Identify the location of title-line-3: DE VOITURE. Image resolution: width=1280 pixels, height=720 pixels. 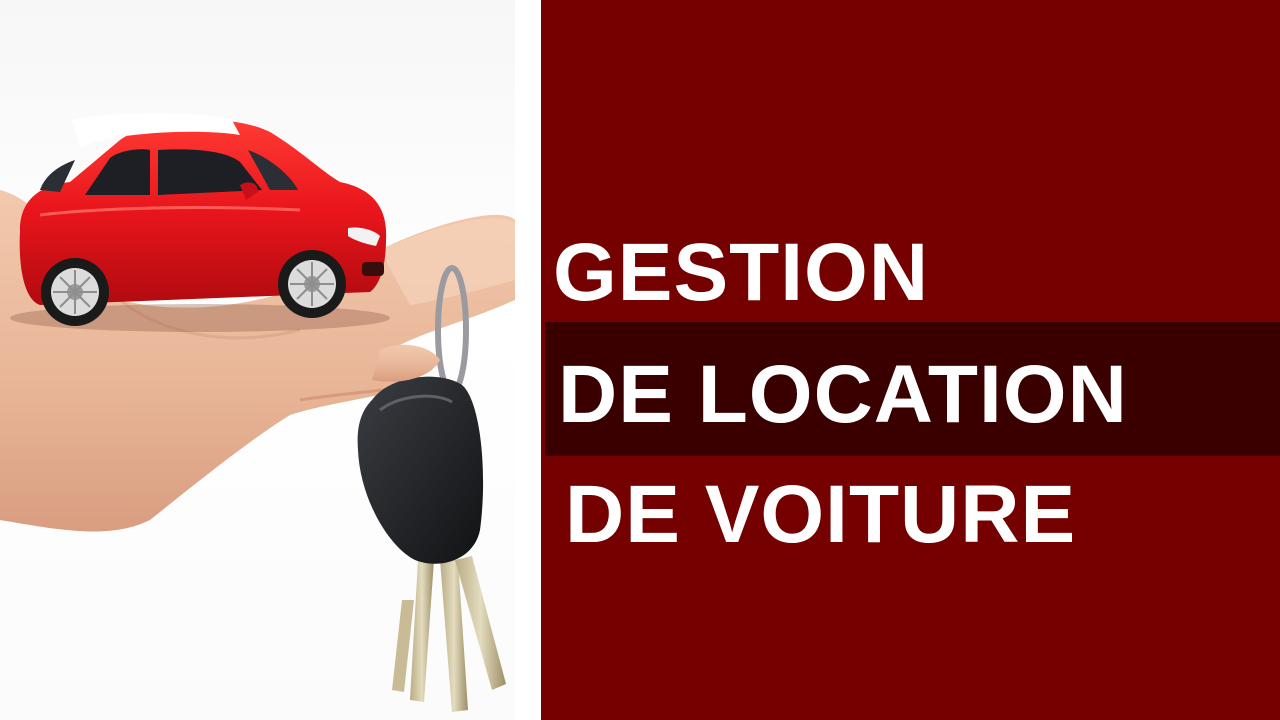
(821, 514).